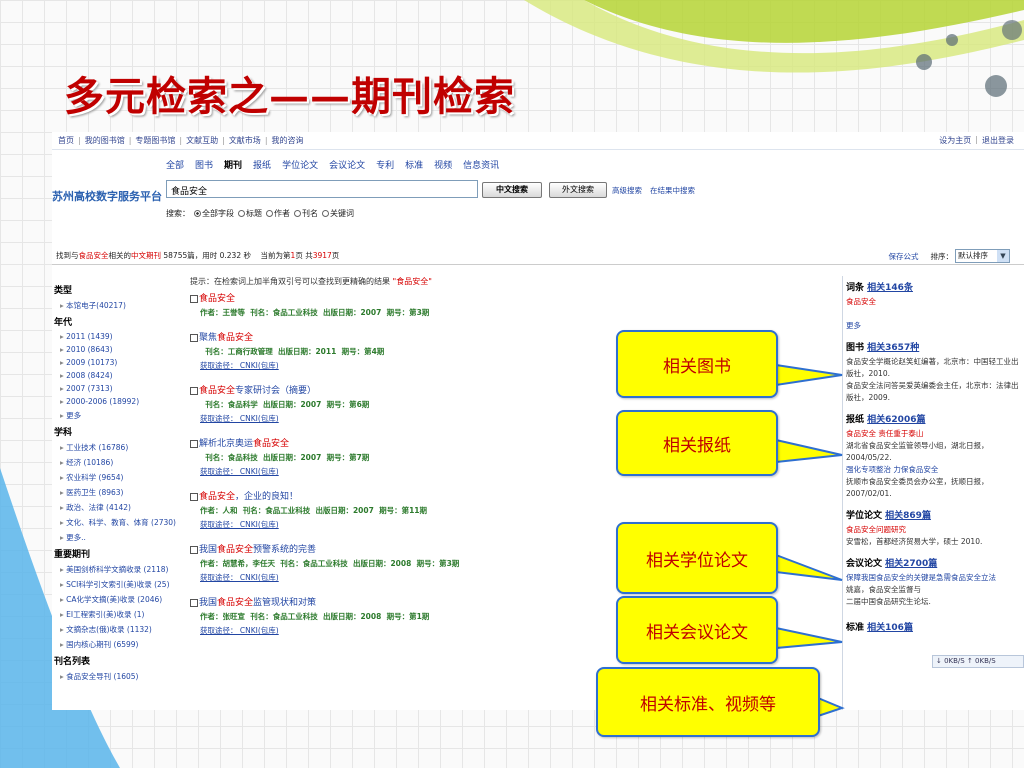  What do you see at coordinates (269, 213) in the screenshot?
I see `radio-author` at bounding box center [269, 213].